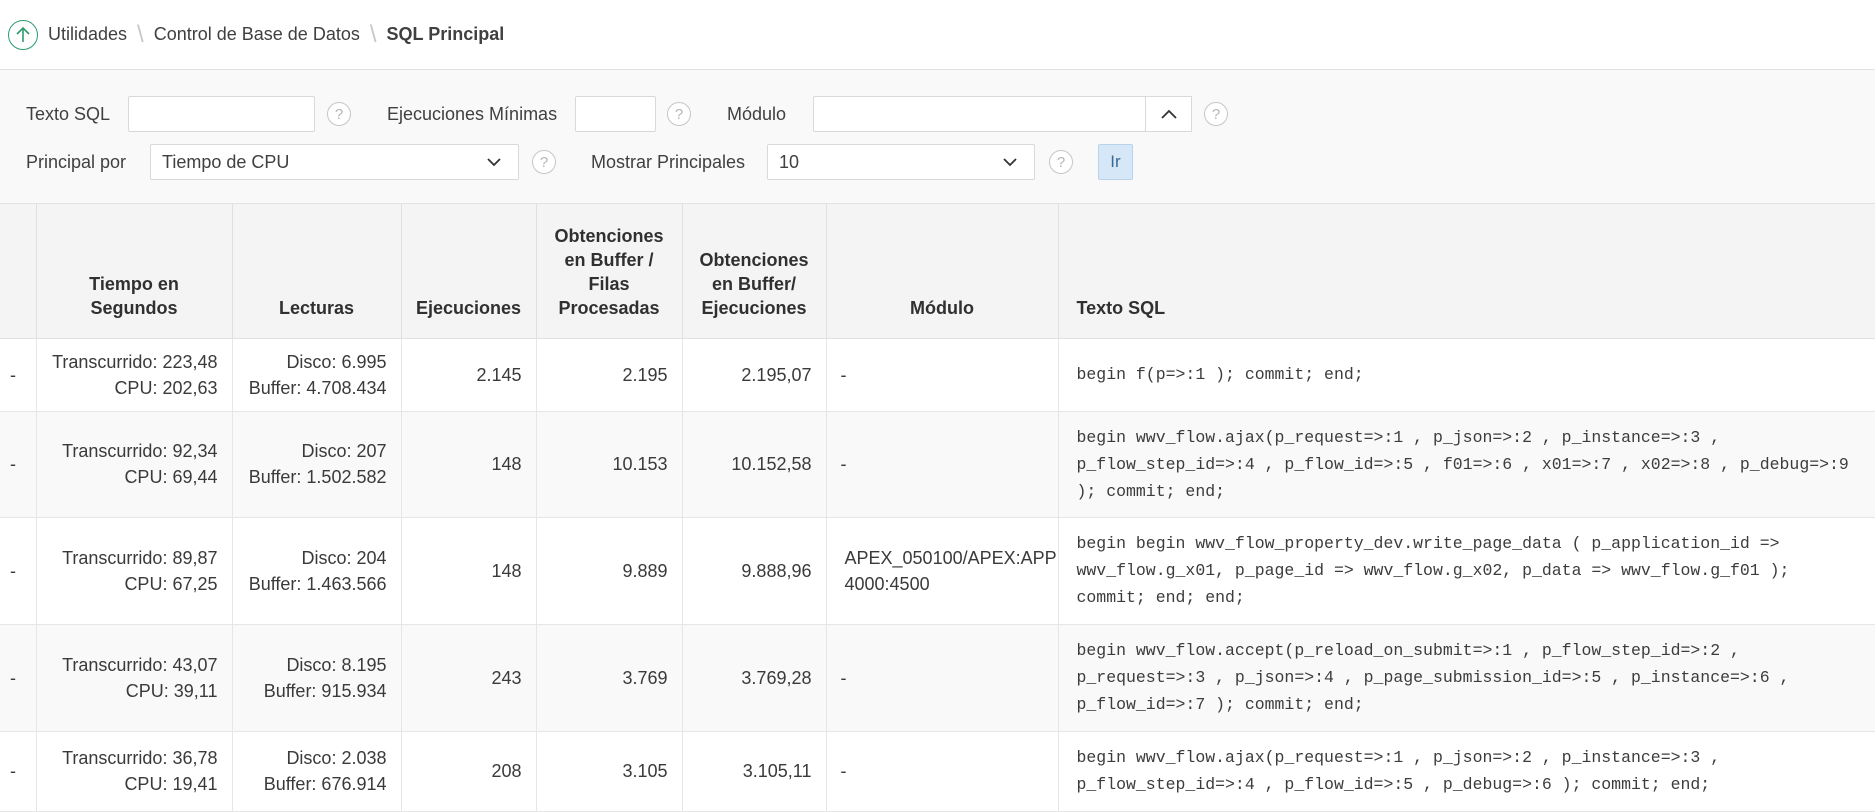 This screenshot has width=1875, height=812. Describe the element at coordinates (18, 271) in the screenshot. I see `col-header-blank` at that location.